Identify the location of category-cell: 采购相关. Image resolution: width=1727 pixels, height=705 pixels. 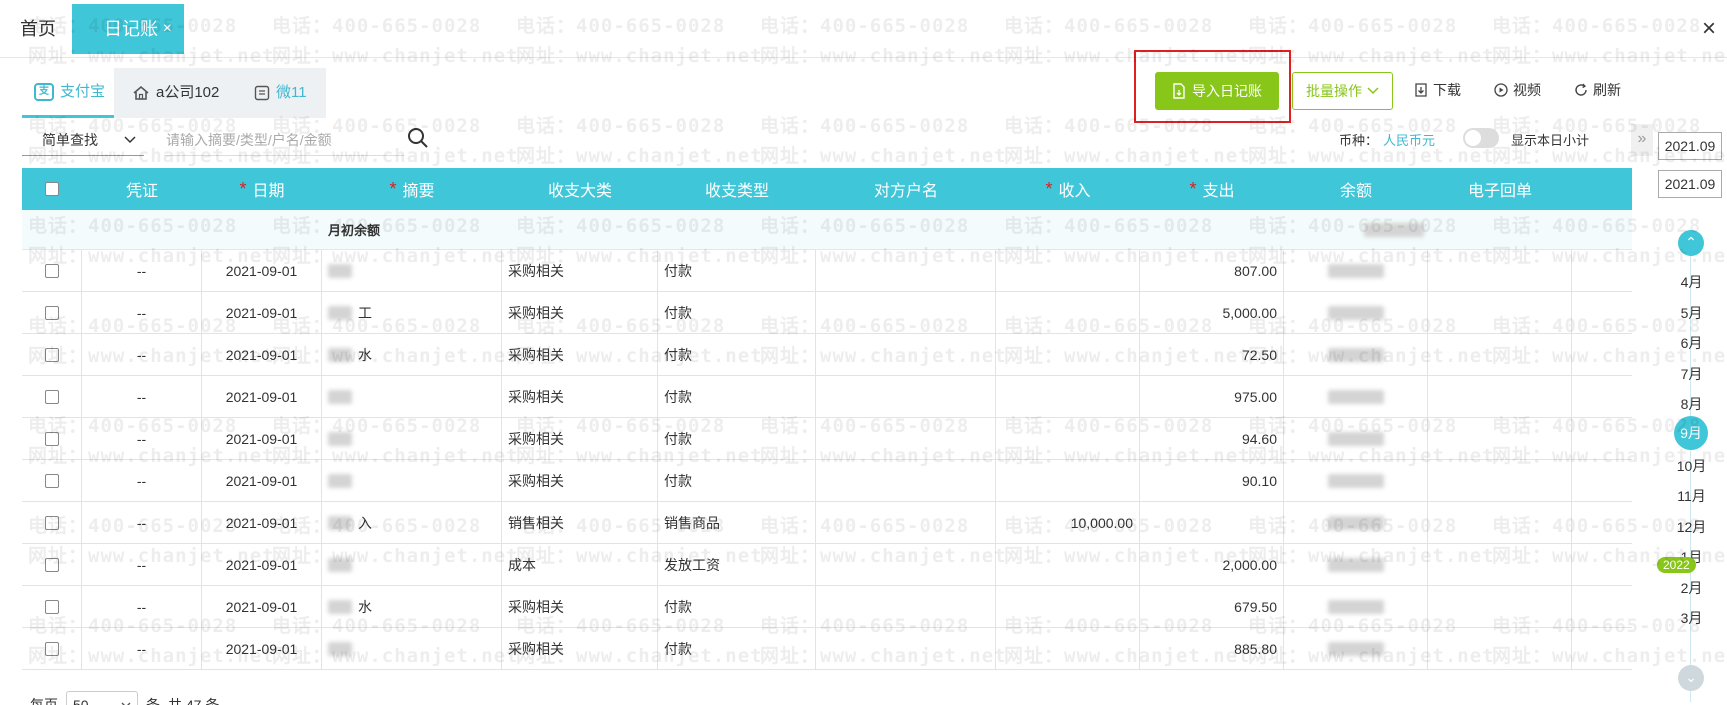
(580, 354).